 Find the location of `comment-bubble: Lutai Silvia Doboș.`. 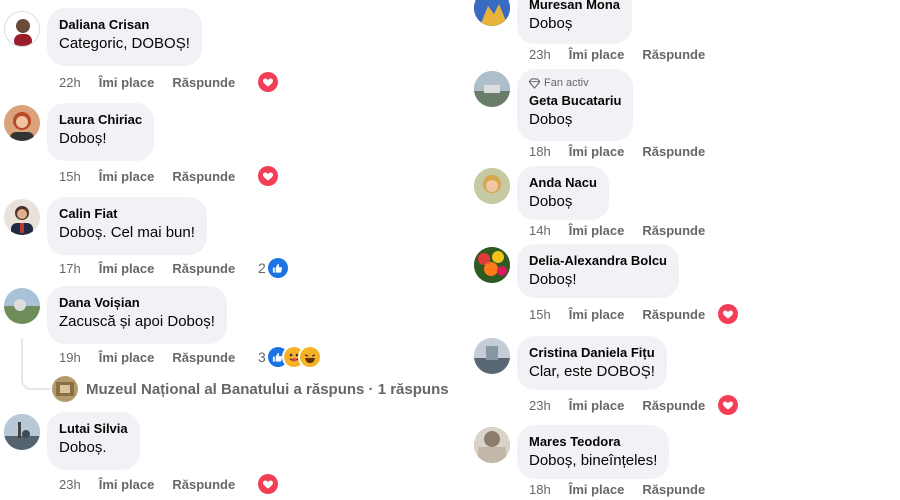

comment-bubble: Lutai Silvia Doboș. is located at coordinates (93, 441).